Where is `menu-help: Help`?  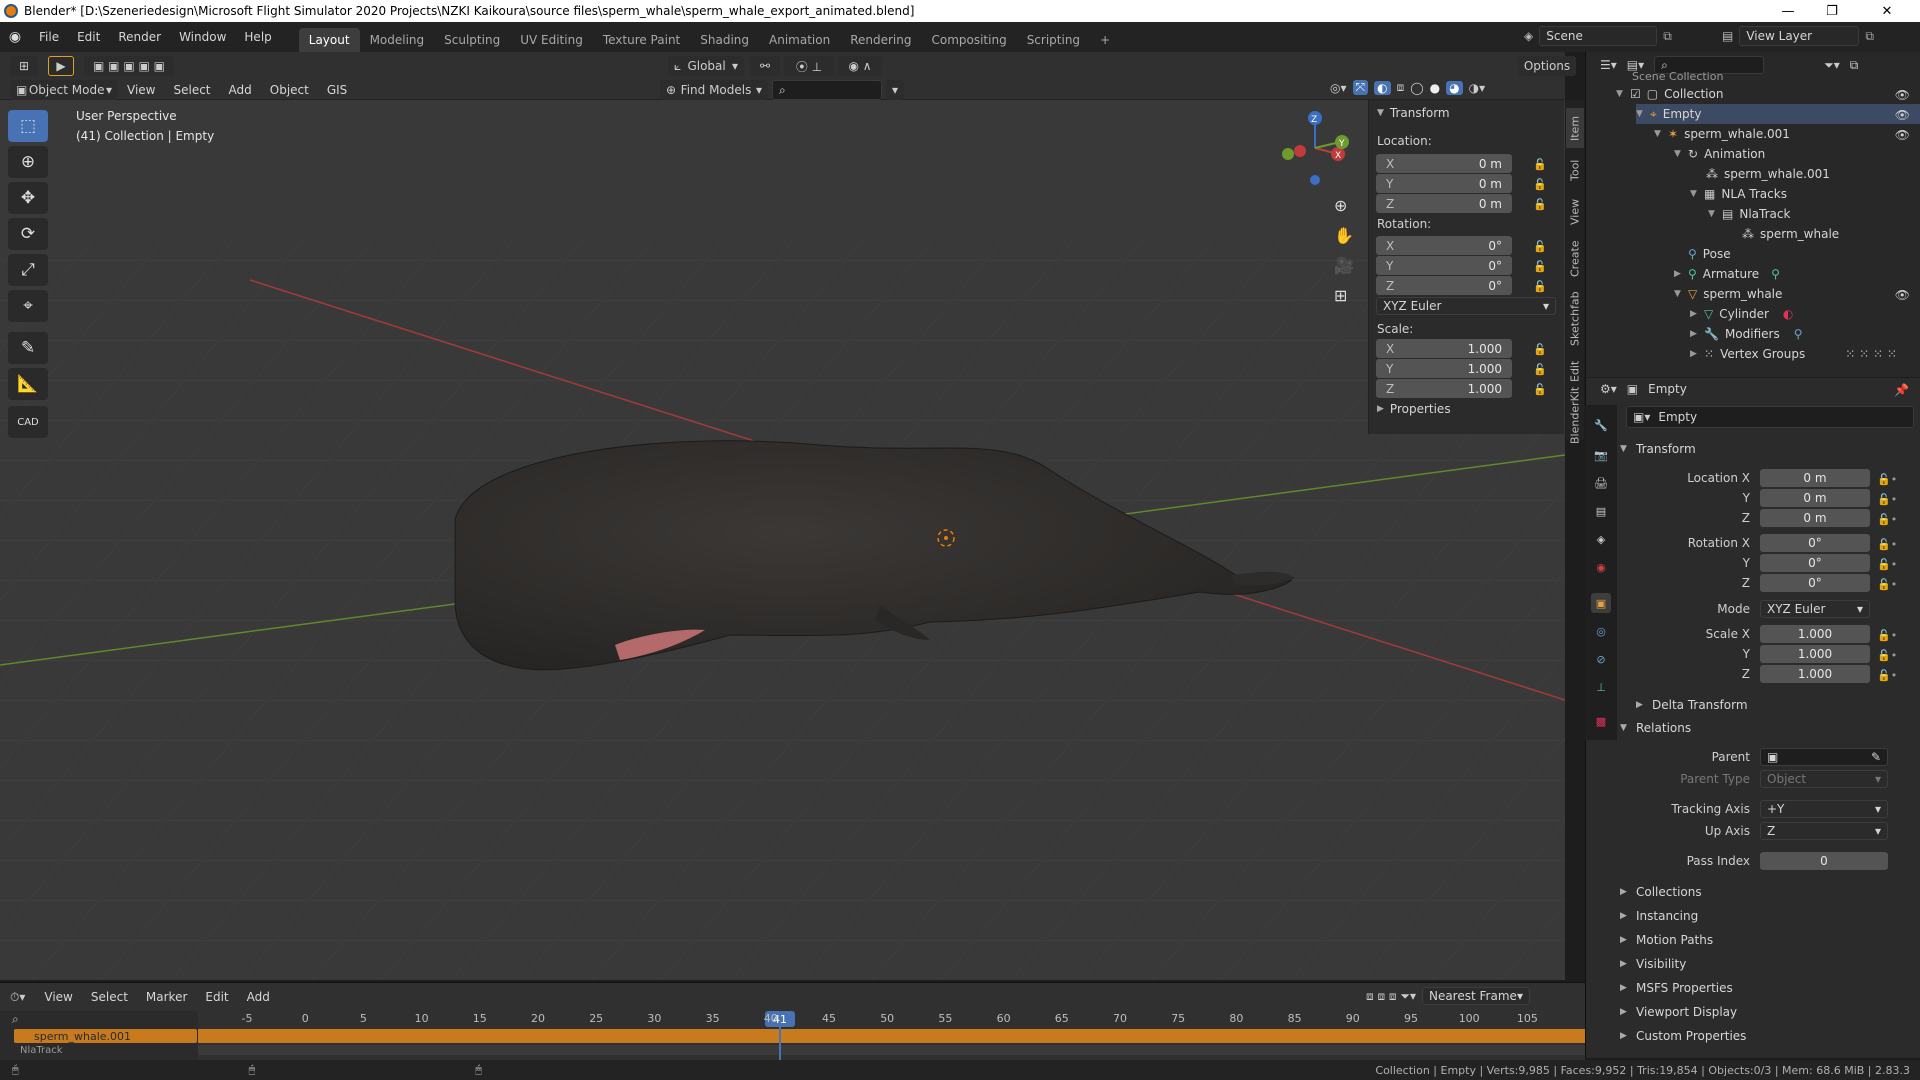
menu-help: Help is located at coordinates (257, 37).